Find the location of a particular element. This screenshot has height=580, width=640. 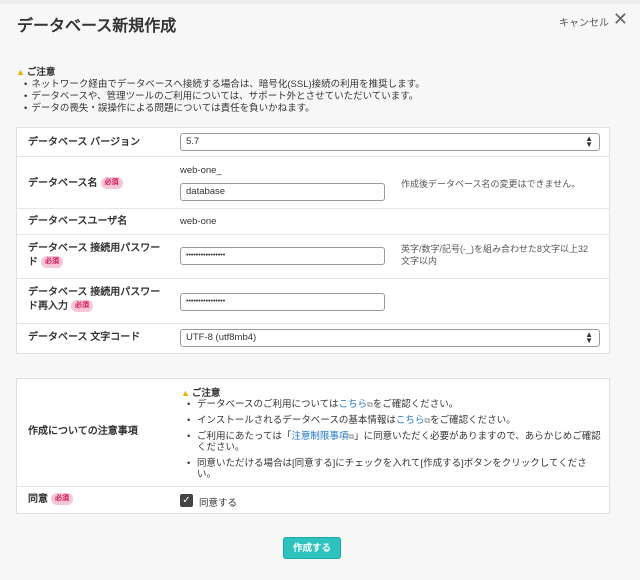

caution-item: インストールされるデータベースの基本情報はこちら⧉をご確認ください。 is located at coordinates (396, 420).